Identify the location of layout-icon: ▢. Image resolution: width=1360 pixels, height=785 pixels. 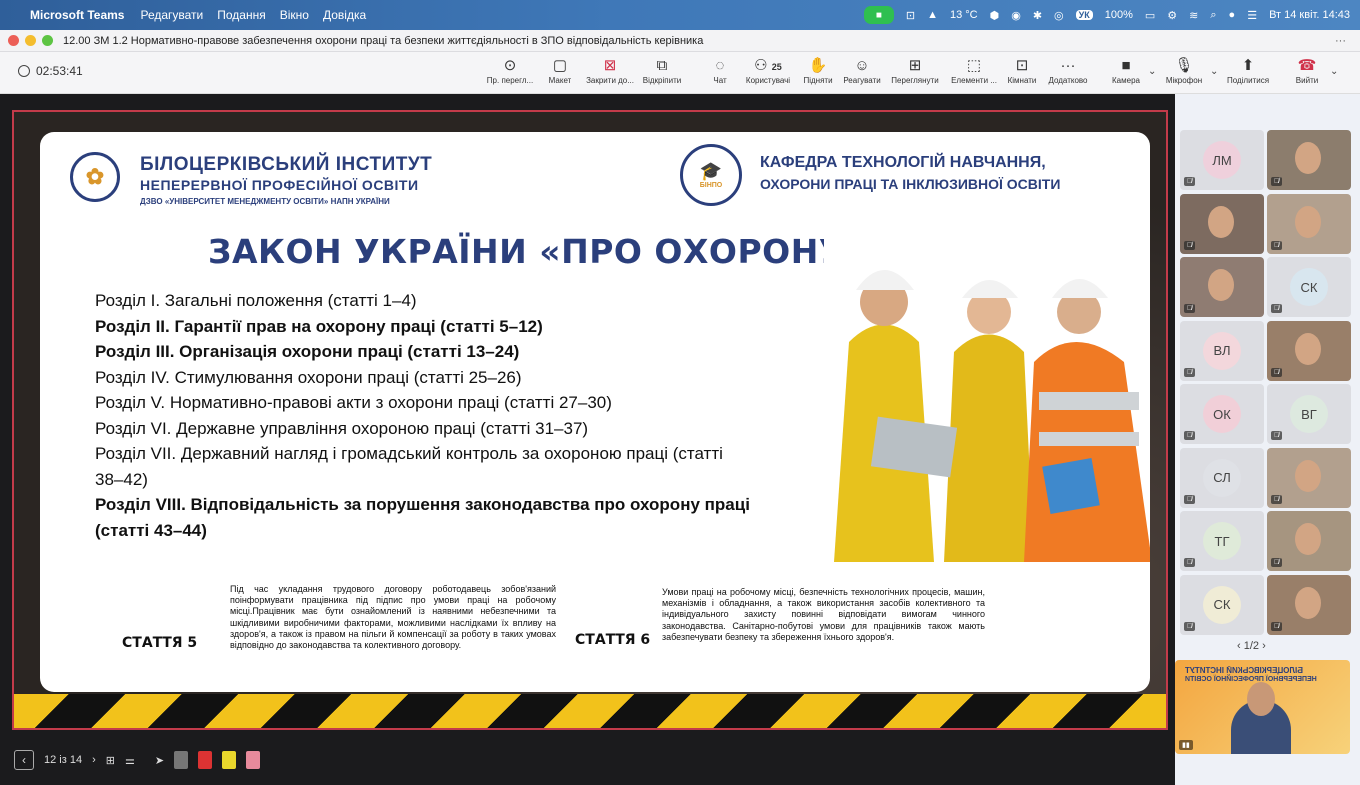
(560, 65).